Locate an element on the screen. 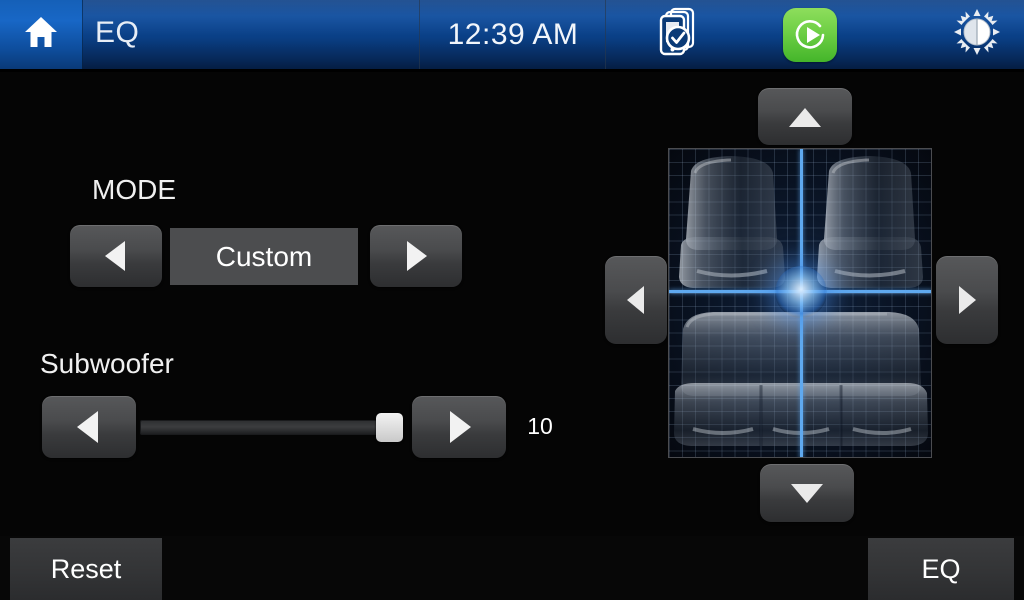 Image resolution: width=1024 pixels, height=600 pixels. mode-next-button is located at coordinates (416, 256).